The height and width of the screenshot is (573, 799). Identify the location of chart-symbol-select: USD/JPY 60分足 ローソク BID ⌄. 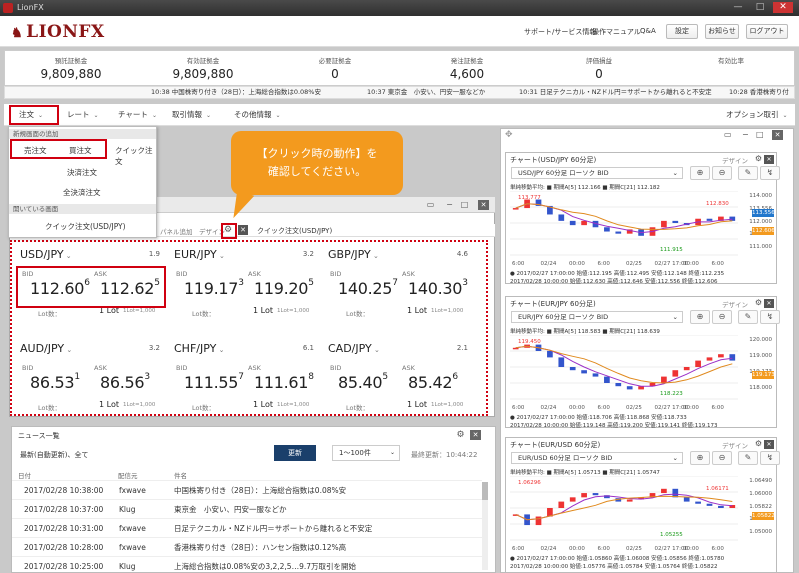
(597, 173).